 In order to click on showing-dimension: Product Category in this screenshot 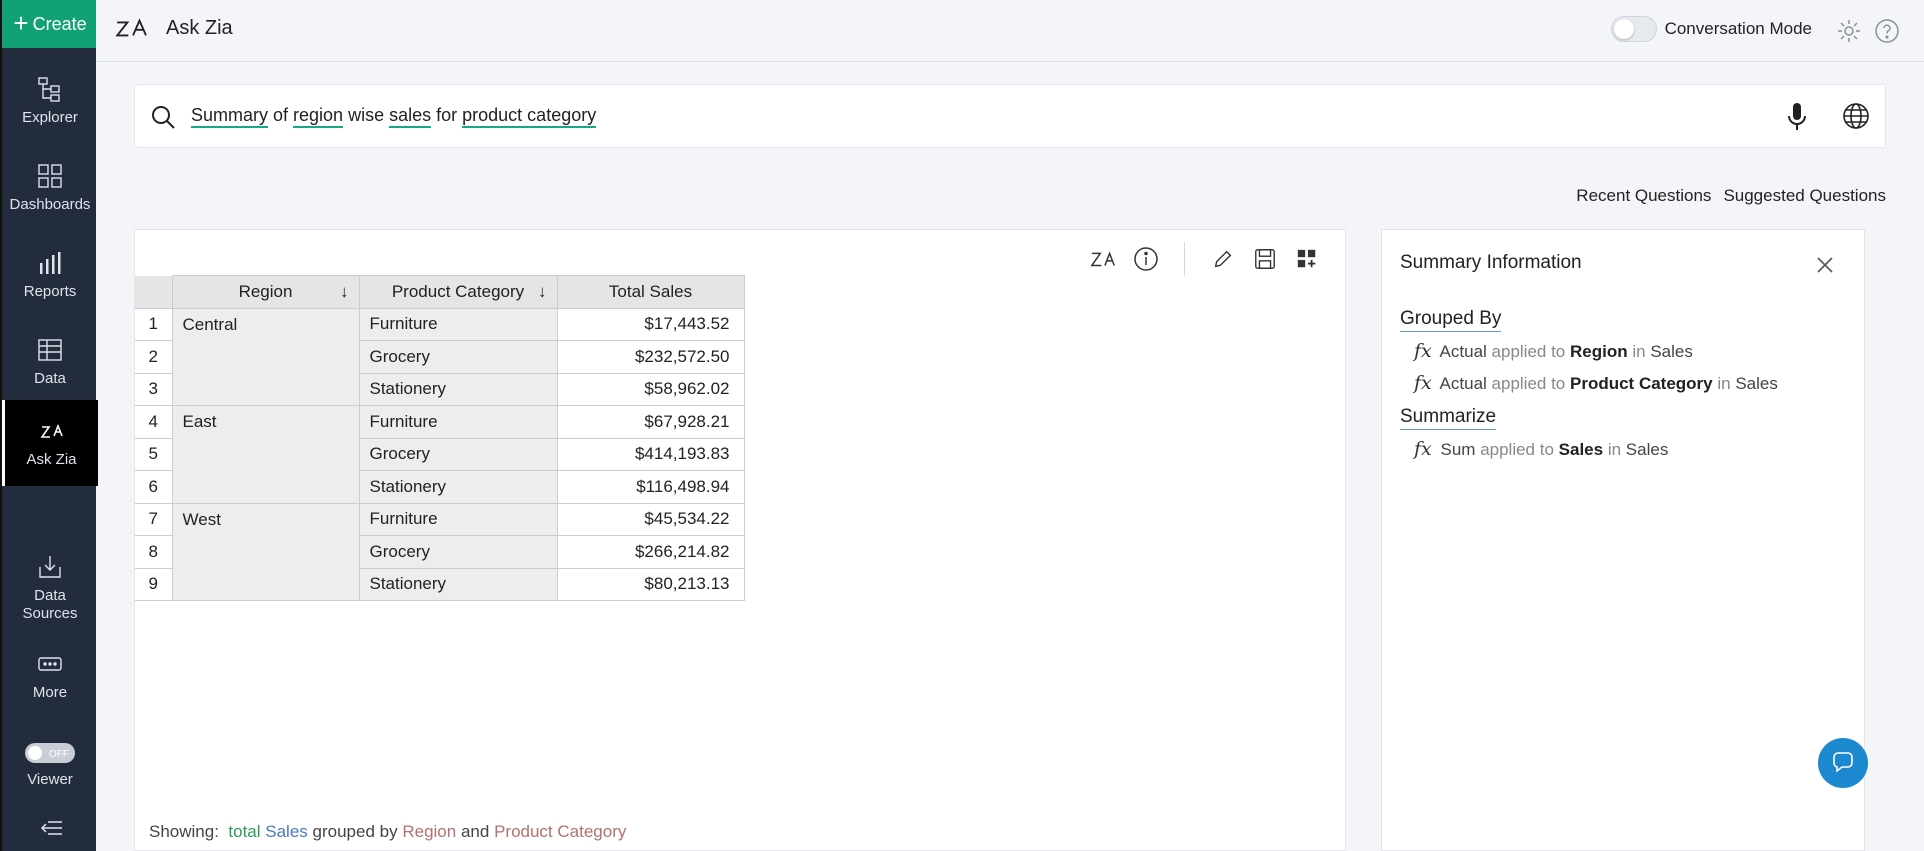, I will do `click(560, 831)`.